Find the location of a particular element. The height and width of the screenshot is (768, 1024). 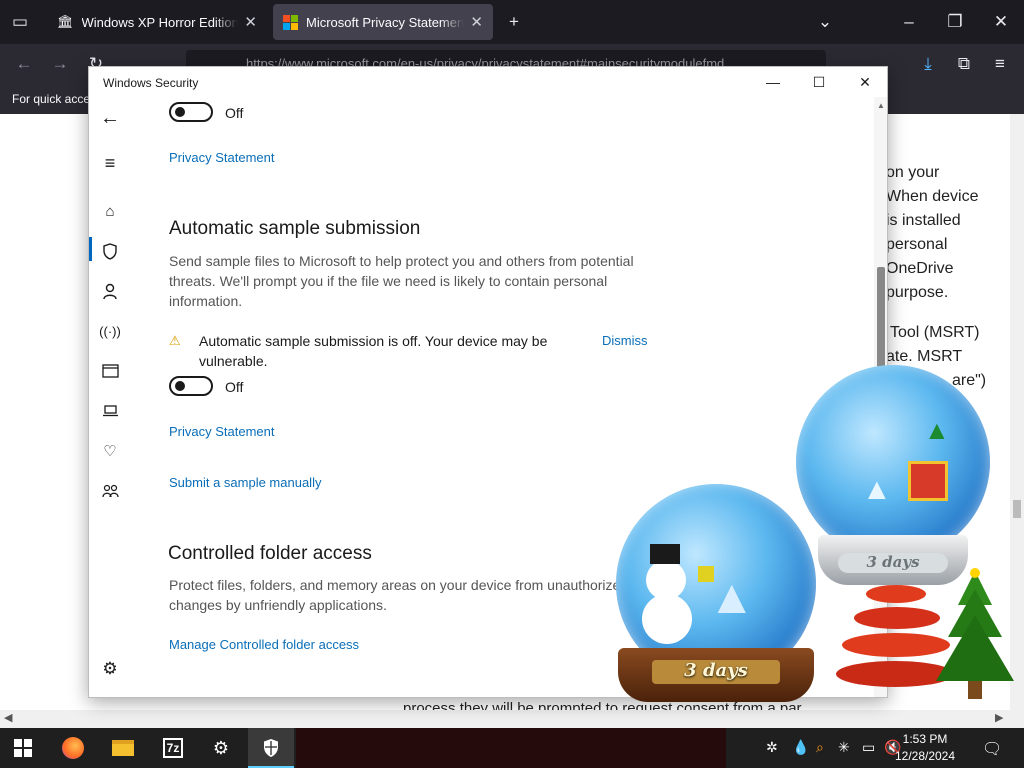

tab-privacy-statement: Microsoft Privacy Statement – M ✕ is located at coordinates (383, 22).